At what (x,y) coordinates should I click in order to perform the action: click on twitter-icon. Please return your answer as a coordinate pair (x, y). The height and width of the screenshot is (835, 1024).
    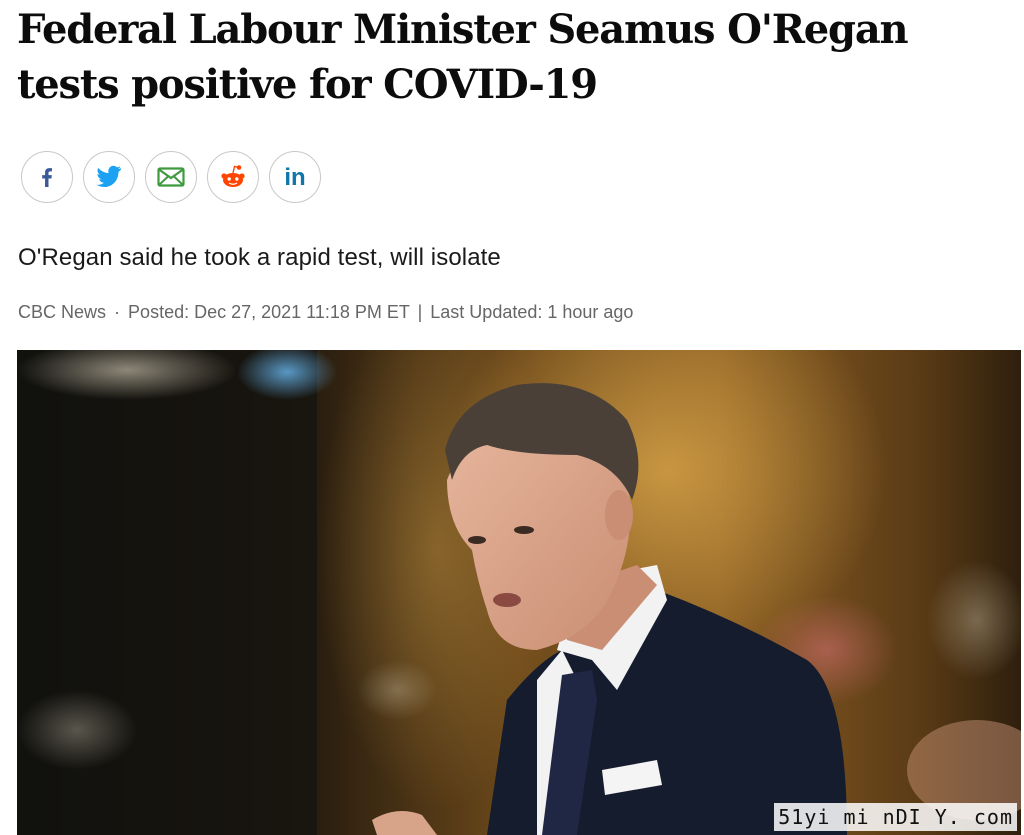
    Looking at the image, I should click on (108, 176).